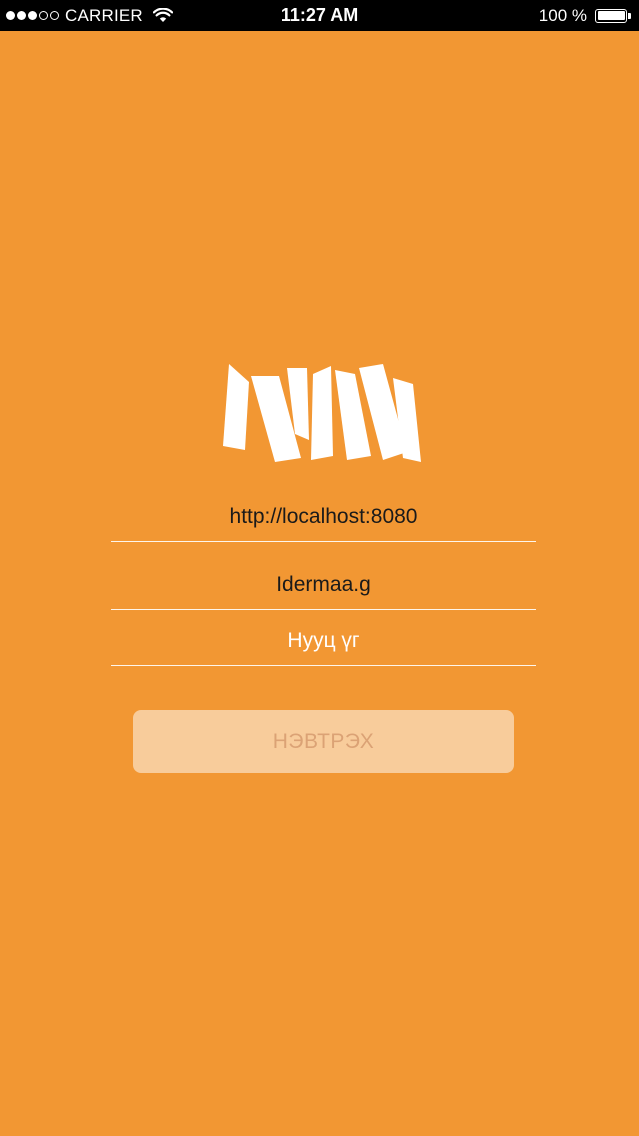 The image size is (639, 1136). What do you see at coordinates (319, 15) in the screenshot?
I see `status-bar: CARRIER 11:27 AM 100 %` at bounding box center [319, 15].